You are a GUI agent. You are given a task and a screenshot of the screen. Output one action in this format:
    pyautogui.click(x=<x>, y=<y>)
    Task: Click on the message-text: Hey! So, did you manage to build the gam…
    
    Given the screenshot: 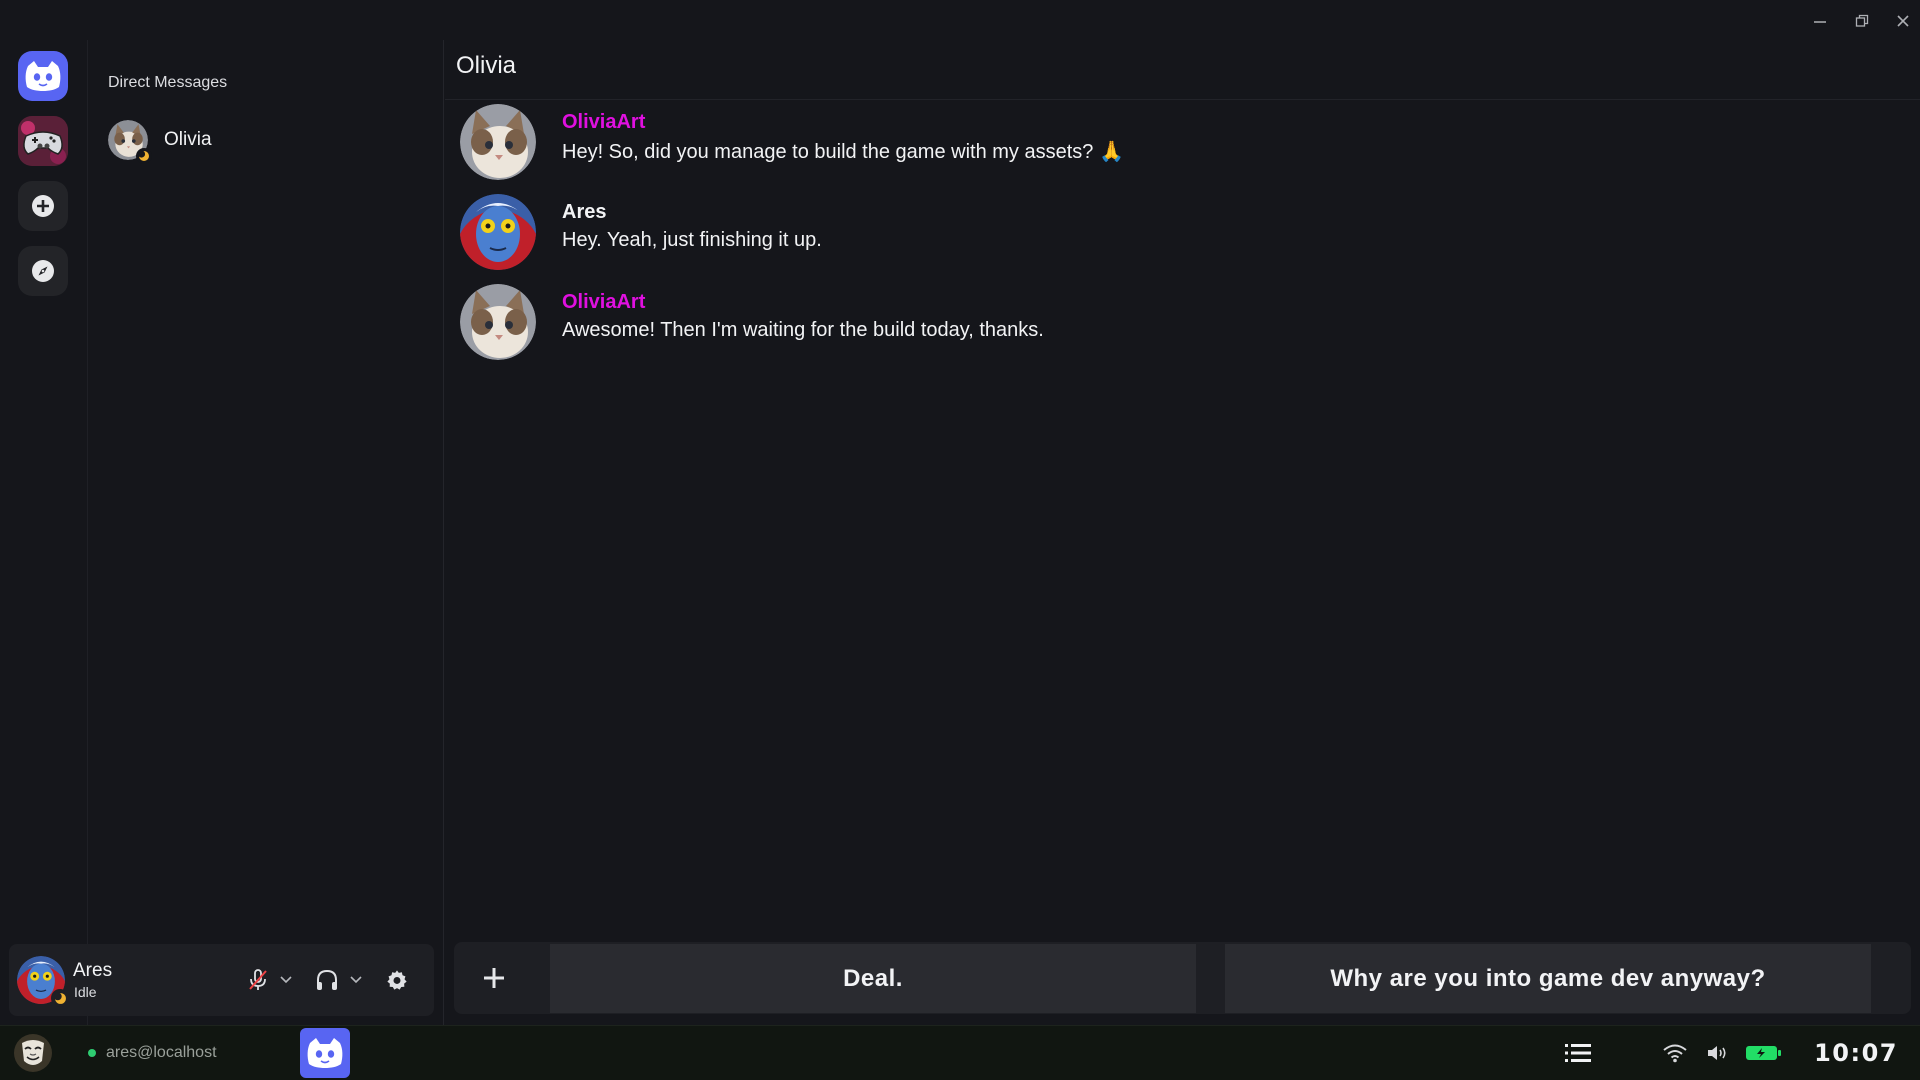 What is the action you would take?
    pyautogui.click(x=843, y=152)
    